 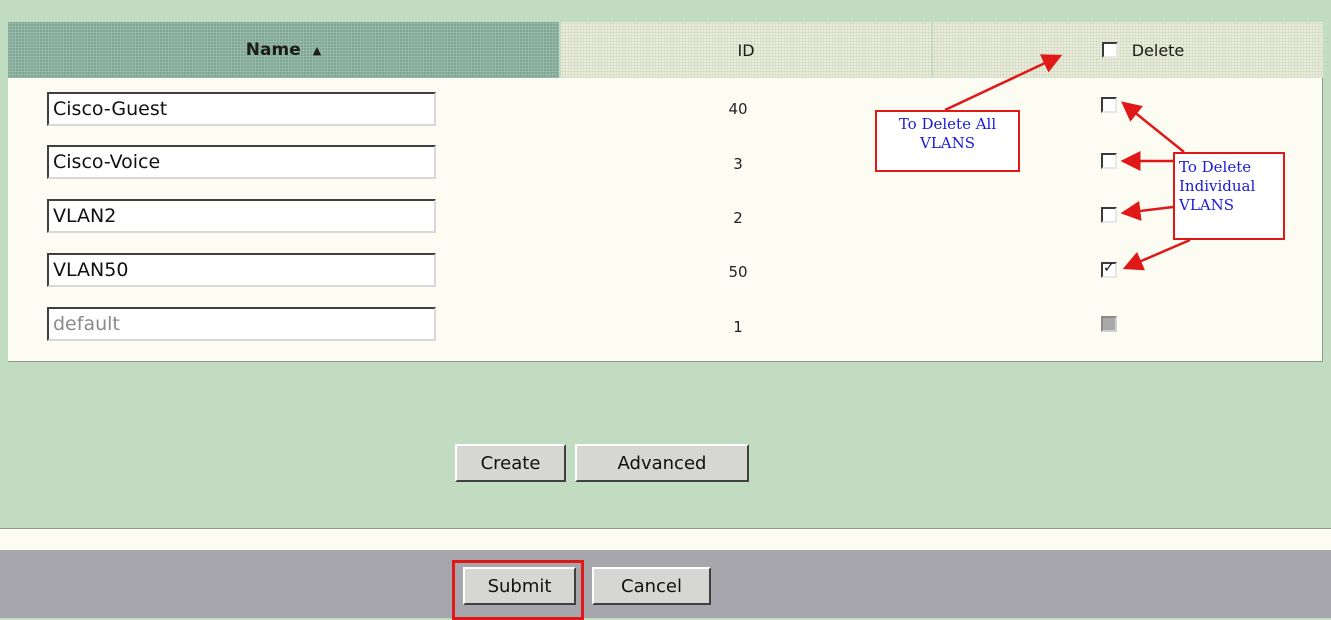 What do you see at coordinates (1109, 324) in the screenshot?
I see `delete-row-checkbox-disabled` at bounding box center [1109, 324].